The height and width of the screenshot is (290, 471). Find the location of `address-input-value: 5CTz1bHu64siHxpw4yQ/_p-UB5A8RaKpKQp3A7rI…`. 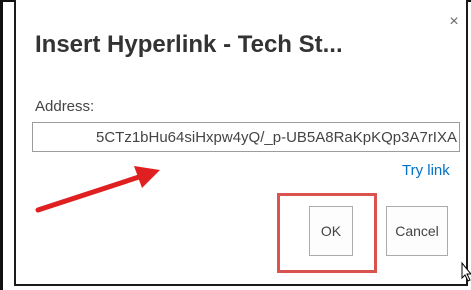

address-input-value: 5CTz1bHu64siHxpw4yQ/_p-UB5A8RaKpKQp3A7rI… is located at coordinates (276, 137).